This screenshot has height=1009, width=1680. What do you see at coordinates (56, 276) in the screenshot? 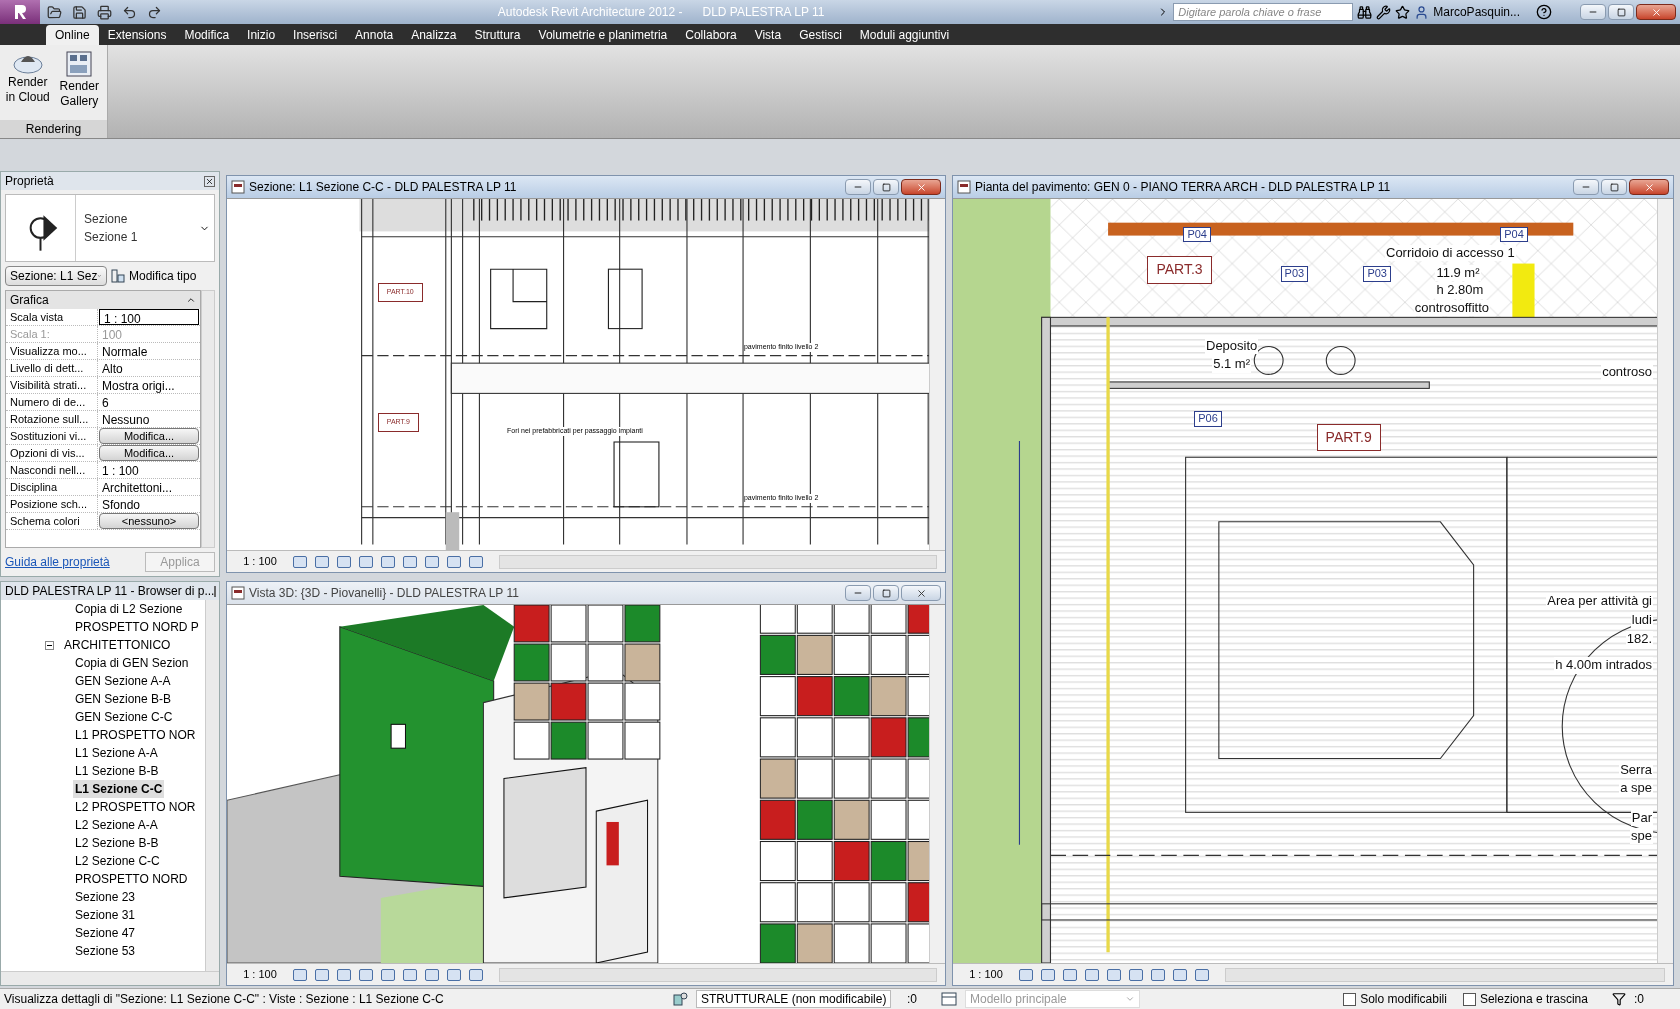
I see `instance-dropdown: Sezione: L1 Sez` at bounding box center [56, 276].